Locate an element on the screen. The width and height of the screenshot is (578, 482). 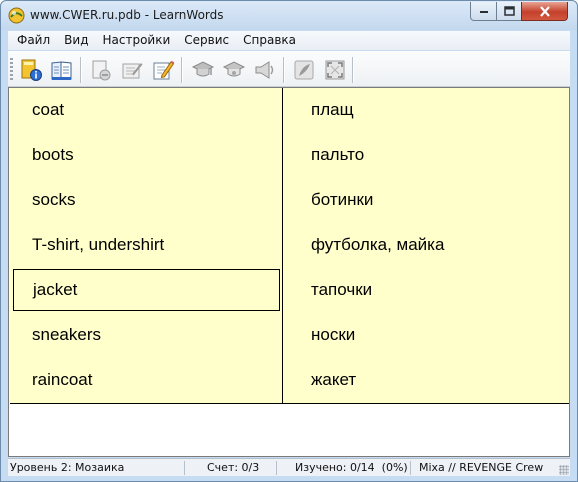
maximize-button is located at coordinates (509, 11).